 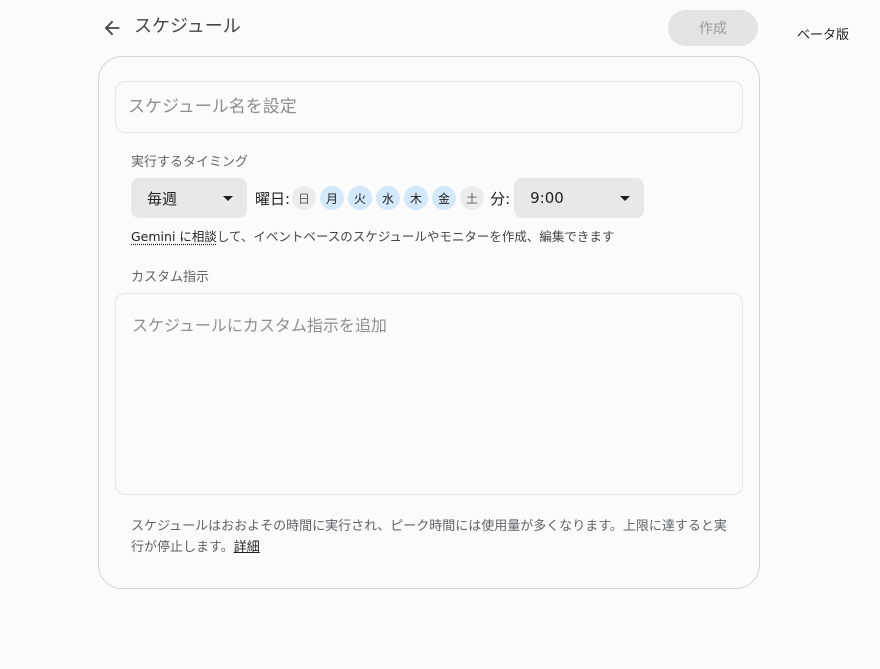 What do you see at coordinates (500, 198) in the screenshot?
I see `minute-label: 分:` at bounding box center [500, 198].